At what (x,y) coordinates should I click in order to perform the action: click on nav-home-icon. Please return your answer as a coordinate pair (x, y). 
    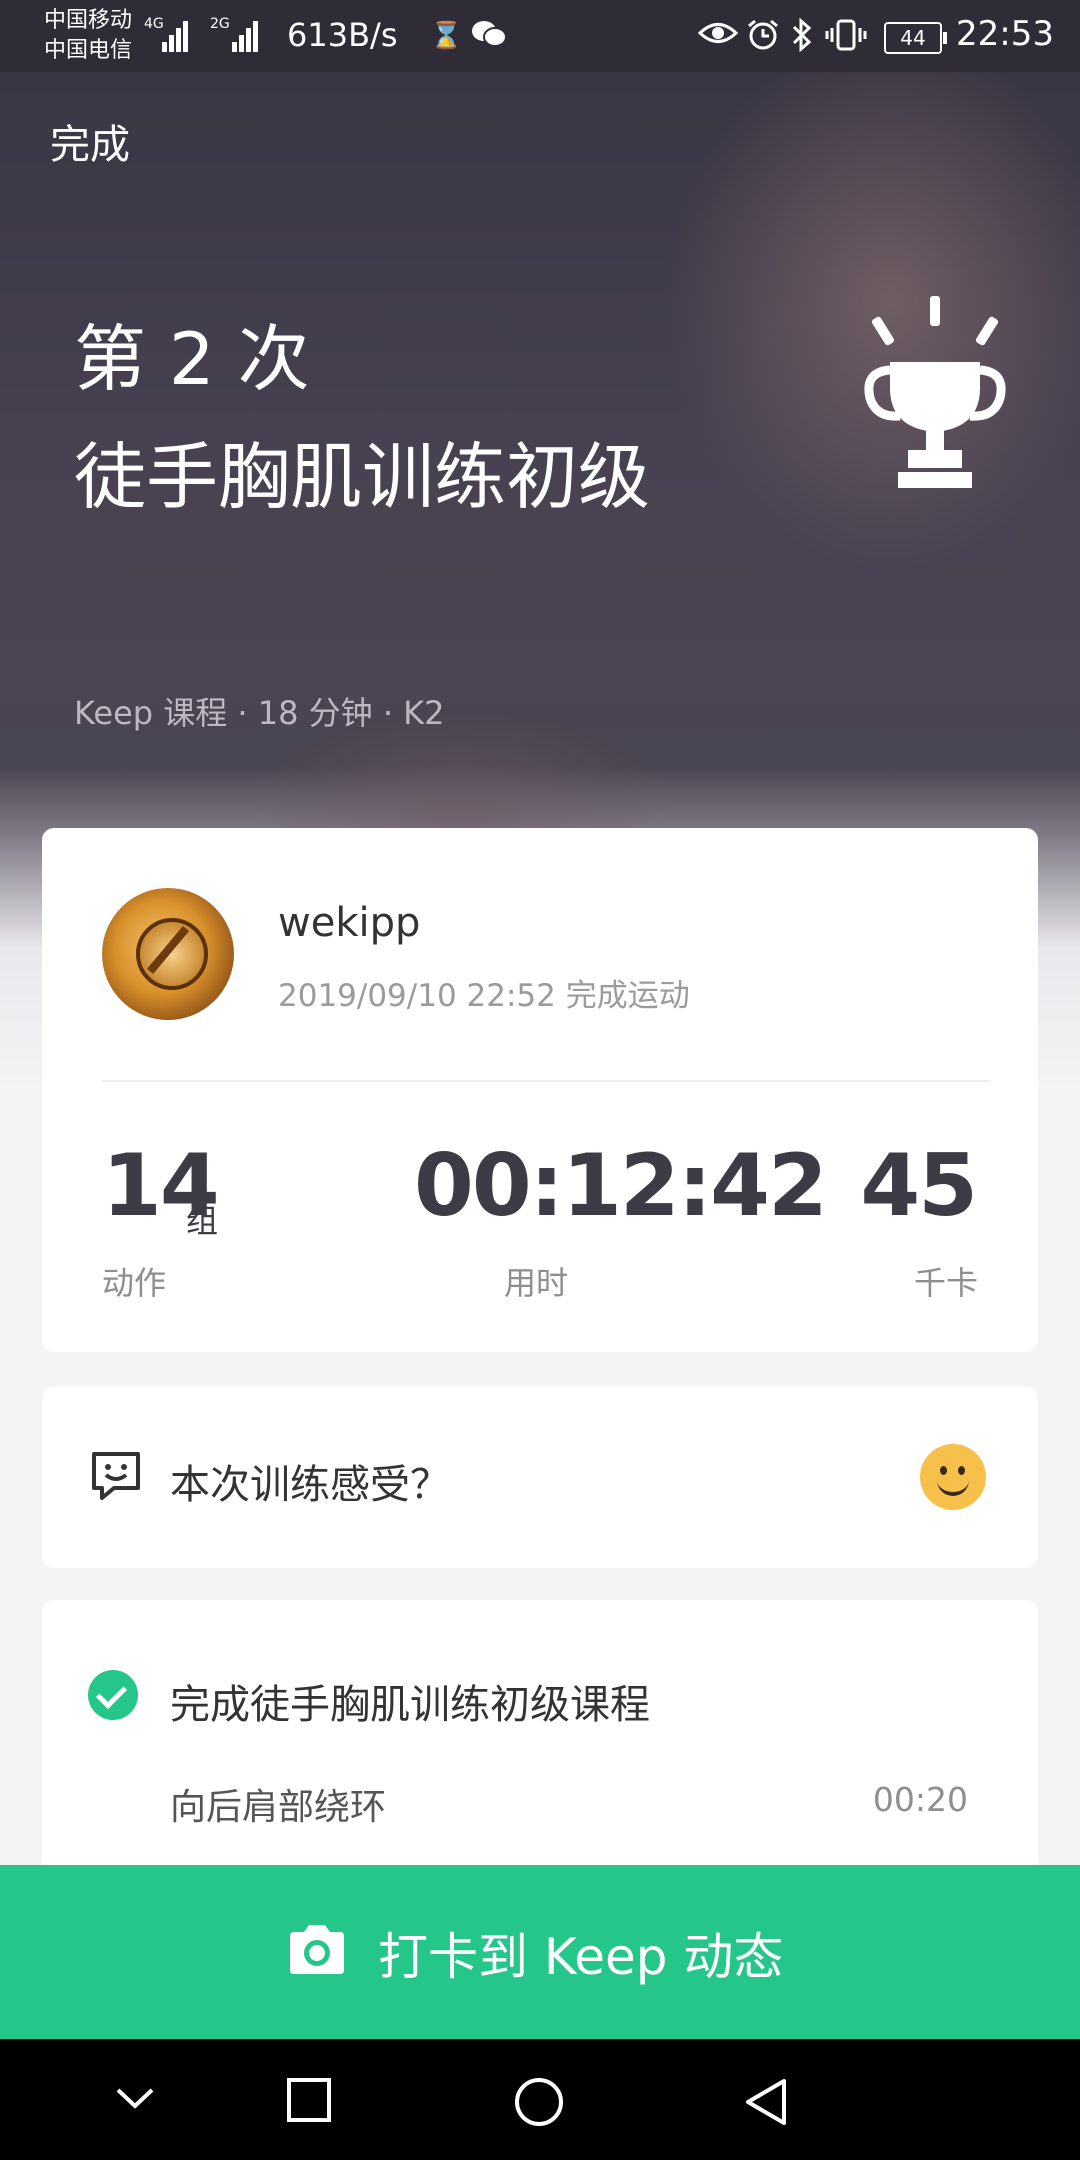
    Looking at the image, I should click on (539, 2102).